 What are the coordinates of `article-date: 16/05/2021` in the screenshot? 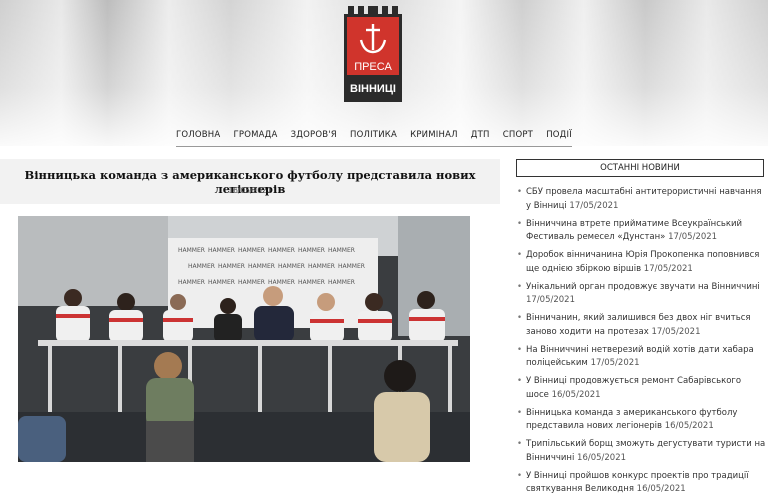 It's located at (250, 190).